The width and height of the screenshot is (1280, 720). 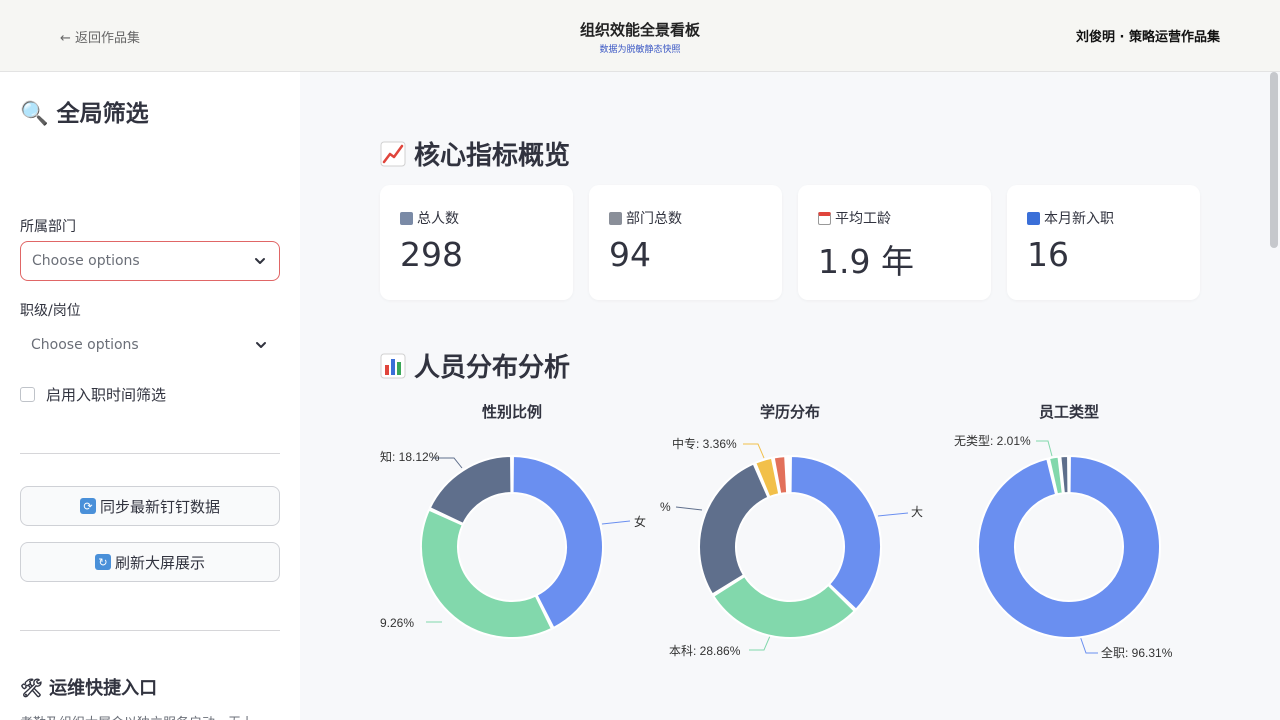 I want to click on kpi-section-title: 核心指标概览, so click(x=475, y=153).